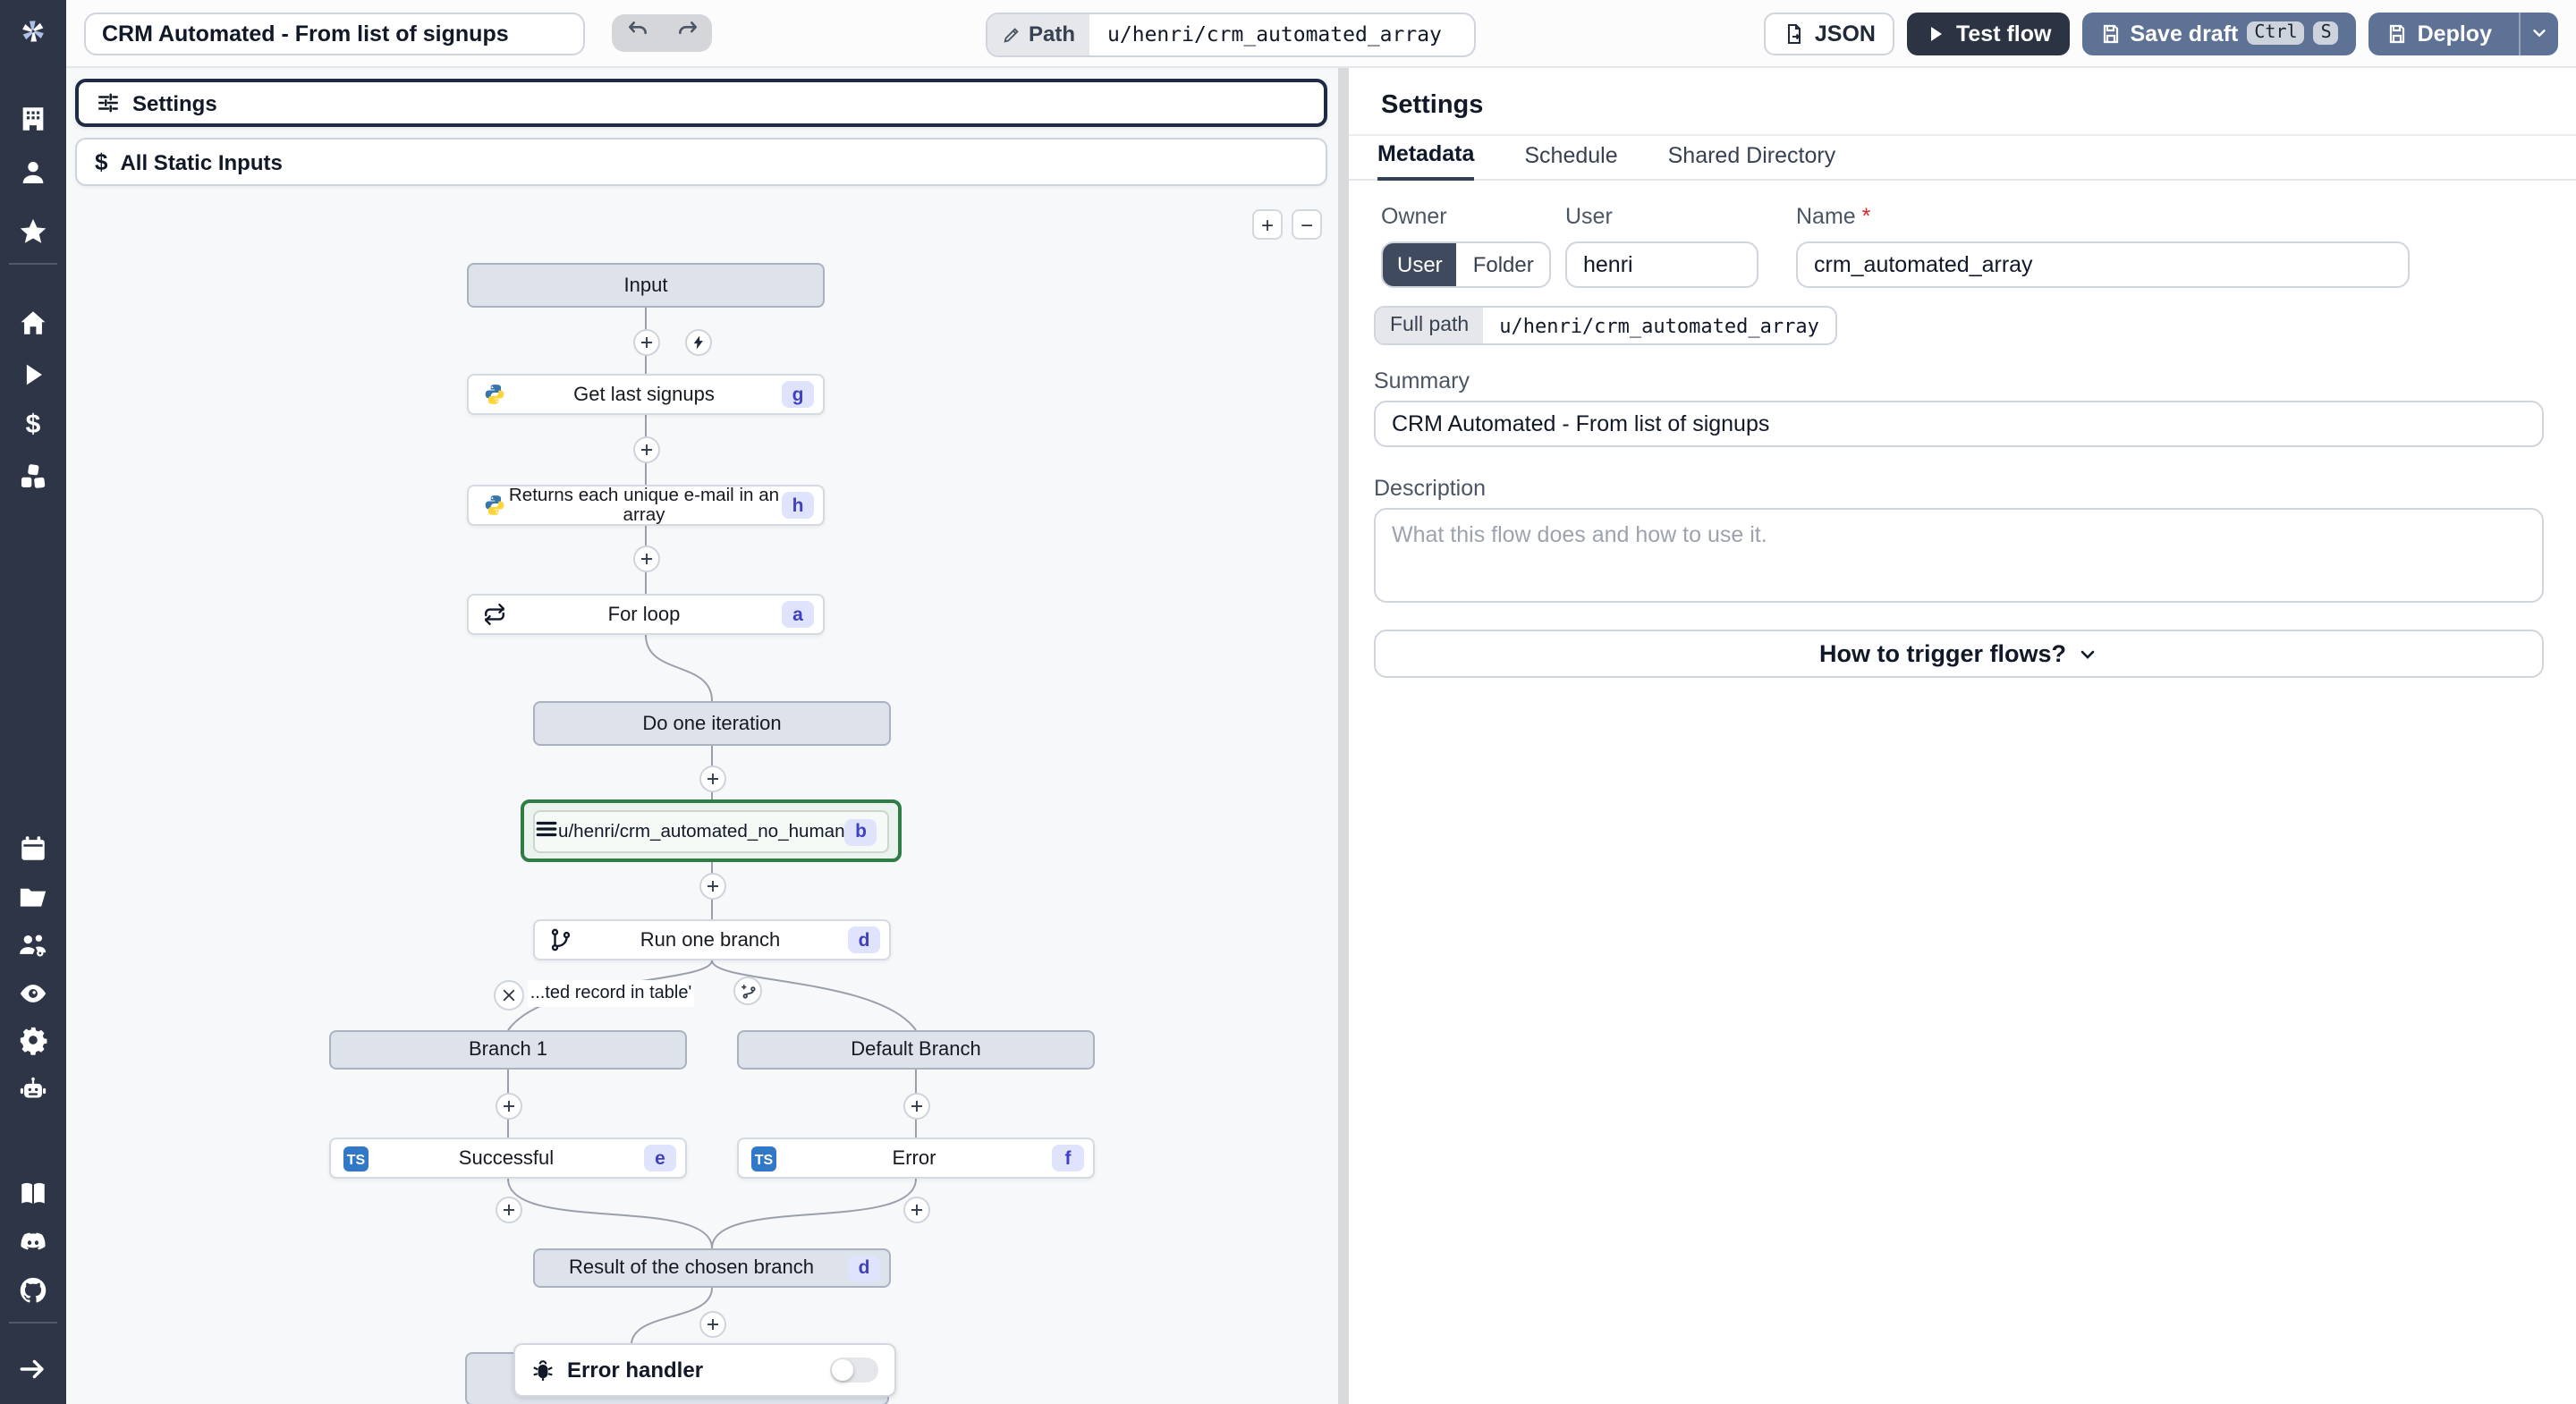 This screenshot has width=2576, height=1404. Describe the element at coordinates (697, 342) in the screenshot. I see `trigger-lightning-button` at that location.